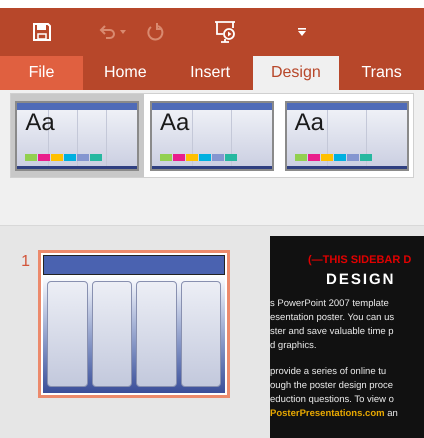 The width and height of the screenshot is (424, 438). Describe the element at coordinates (296, 73) in the screenshot. I see `ribbon-tab: Design` at that location.